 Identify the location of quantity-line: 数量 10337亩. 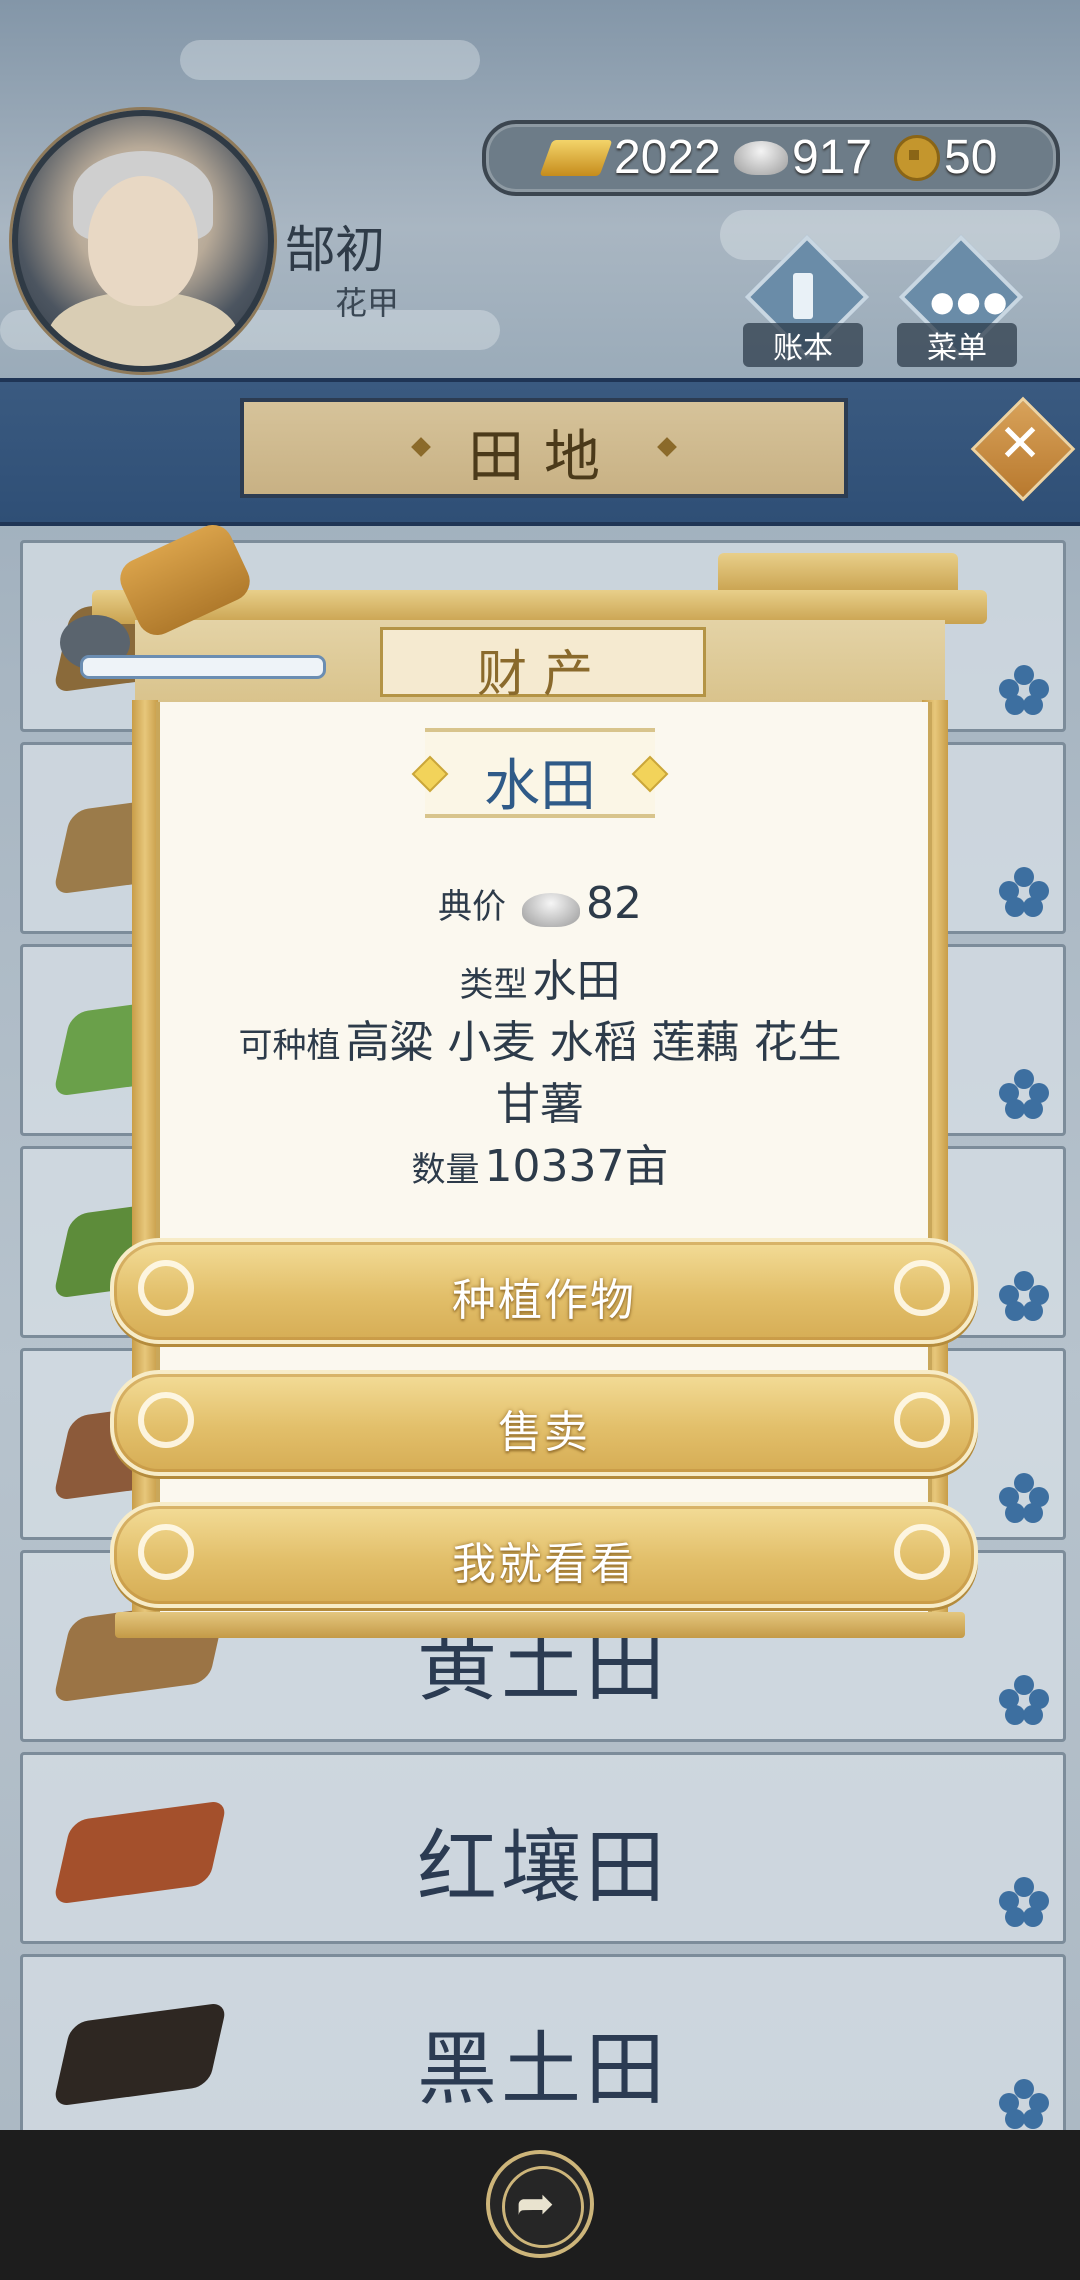
(540, 1162).